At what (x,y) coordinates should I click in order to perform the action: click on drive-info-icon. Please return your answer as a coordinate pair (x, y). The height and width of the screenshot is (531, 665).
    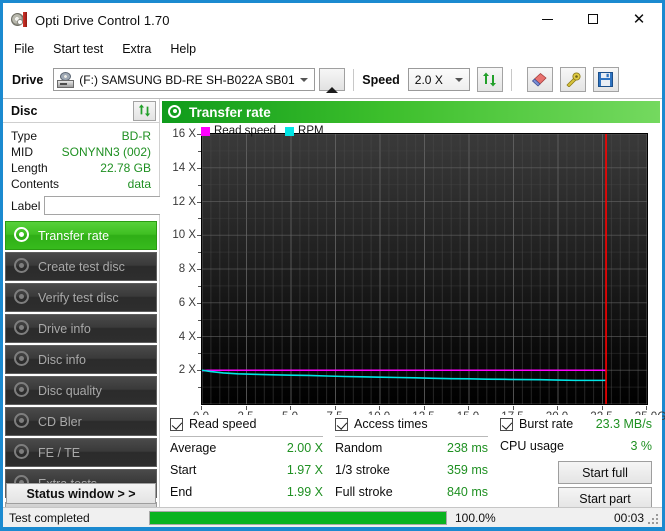
    Looking at the image, I should click on (22, 328).